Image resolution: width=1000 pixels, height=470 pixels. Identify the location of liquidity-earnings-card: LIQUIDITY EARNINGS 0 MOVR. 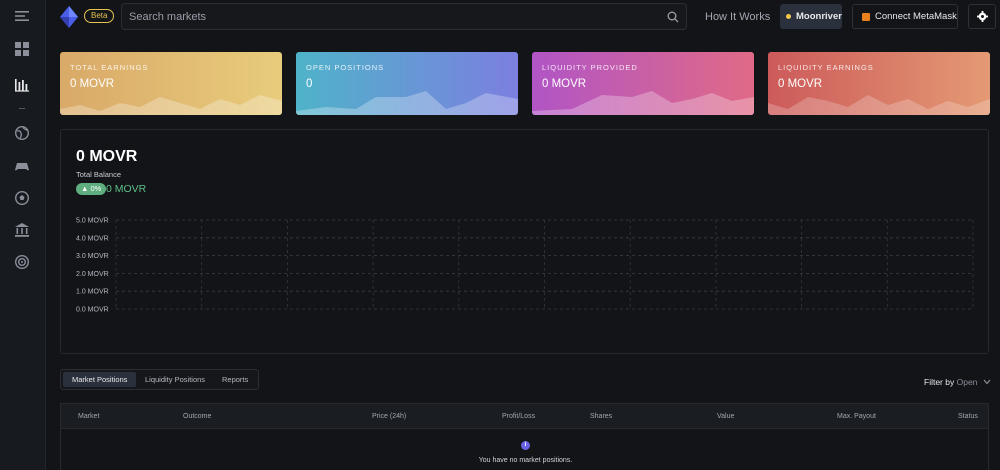
(879, 83).